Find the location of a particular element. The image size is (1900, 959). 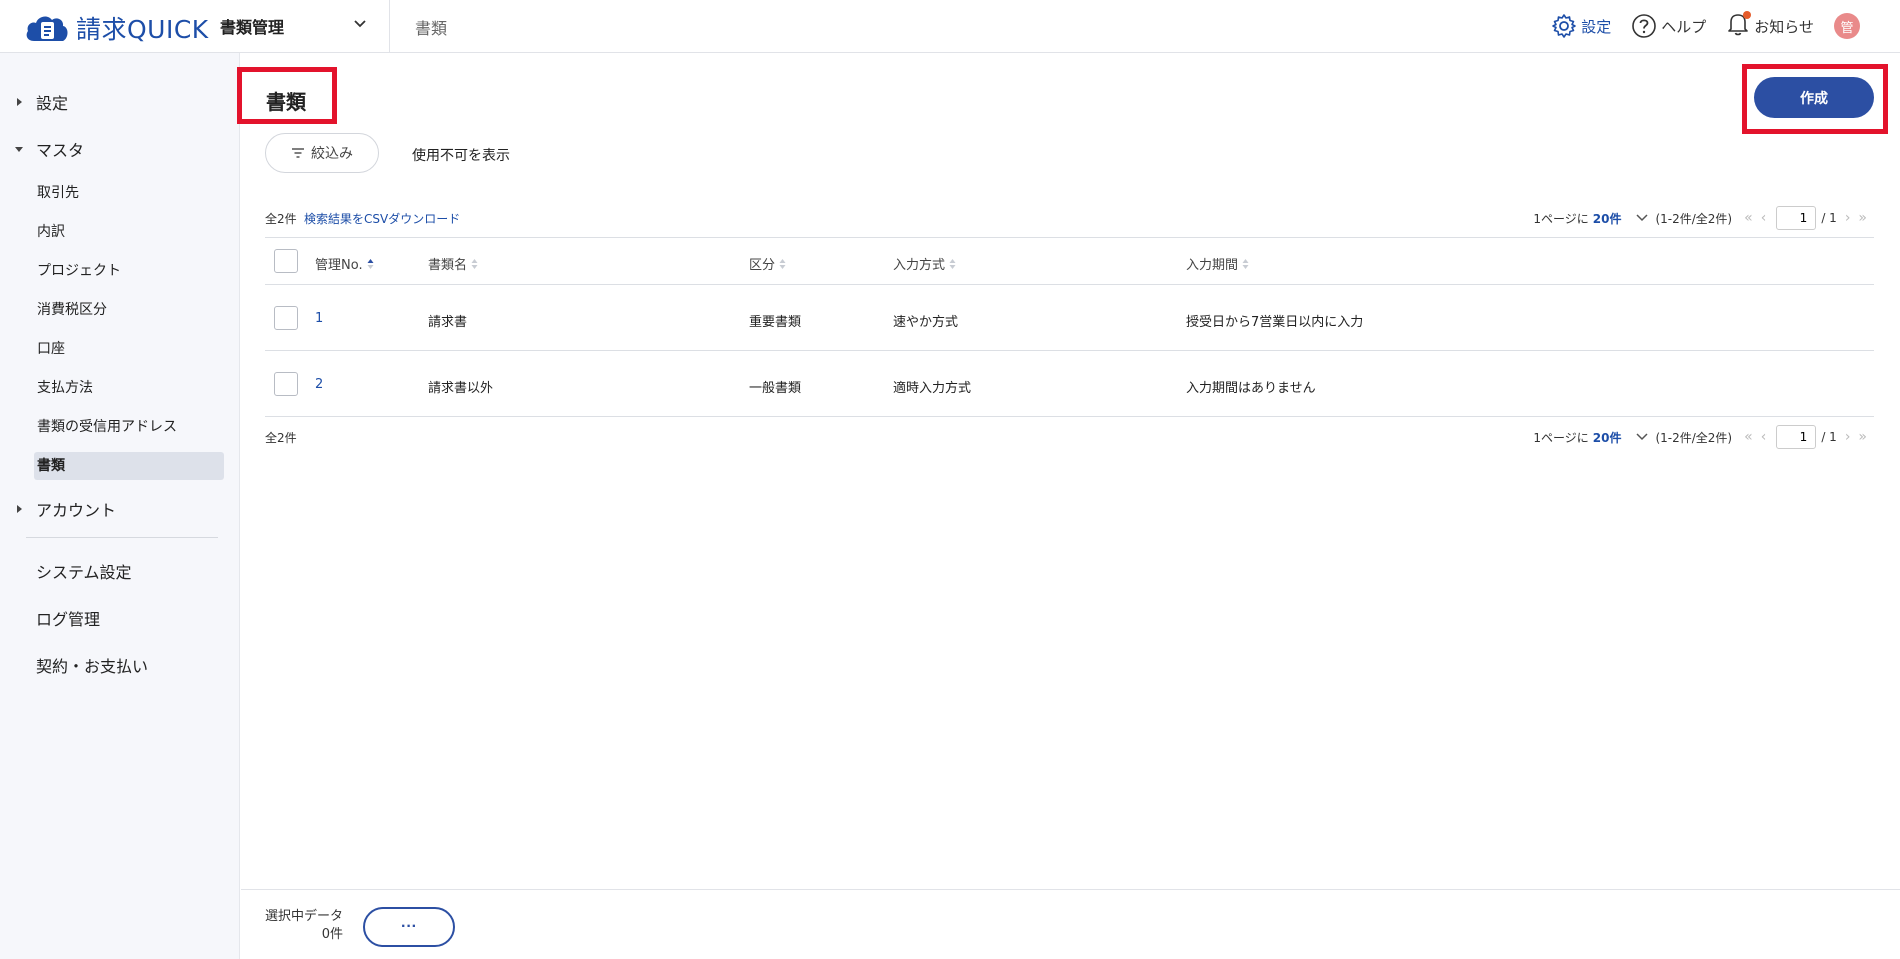

sidebar-divider is located at coordinates (122, 537).